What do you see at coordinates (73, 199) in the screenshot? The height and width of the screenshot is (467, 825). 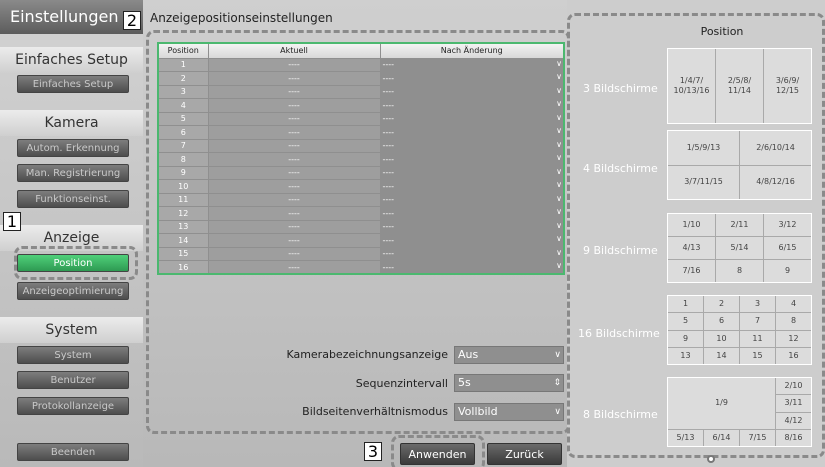 I see `sidebar-item-funktionseinst: Funktionseinst.` at bounding box center [73, 199].